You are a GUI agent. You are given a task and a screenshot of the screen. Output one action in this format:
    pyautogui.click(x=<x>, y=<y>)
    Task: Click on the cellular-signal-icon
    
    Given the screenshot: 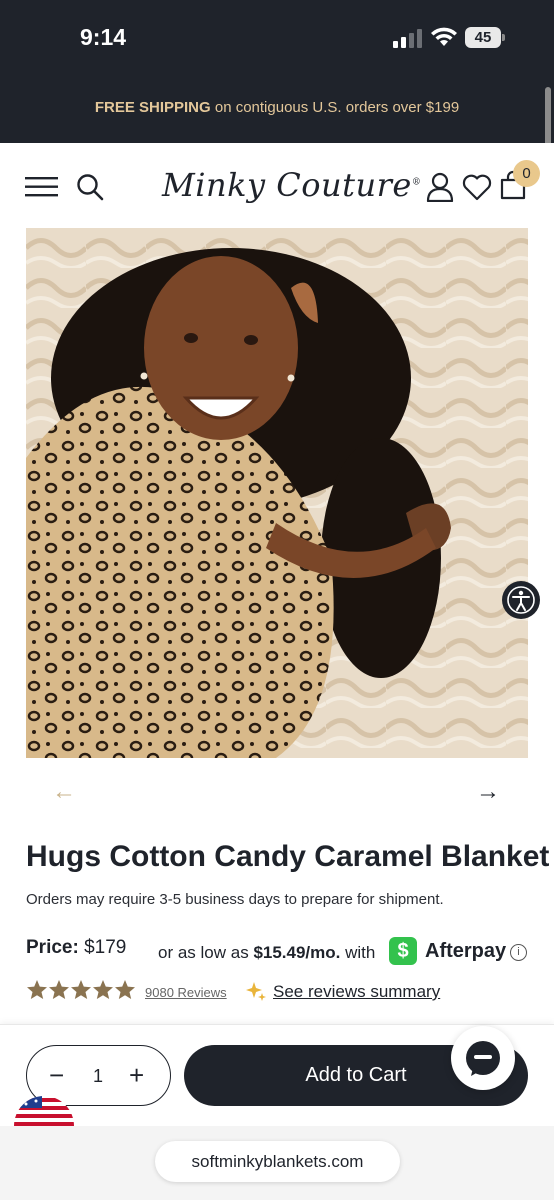 What is the action you would take?
    pyautogui.click(x=407, y=38)
    